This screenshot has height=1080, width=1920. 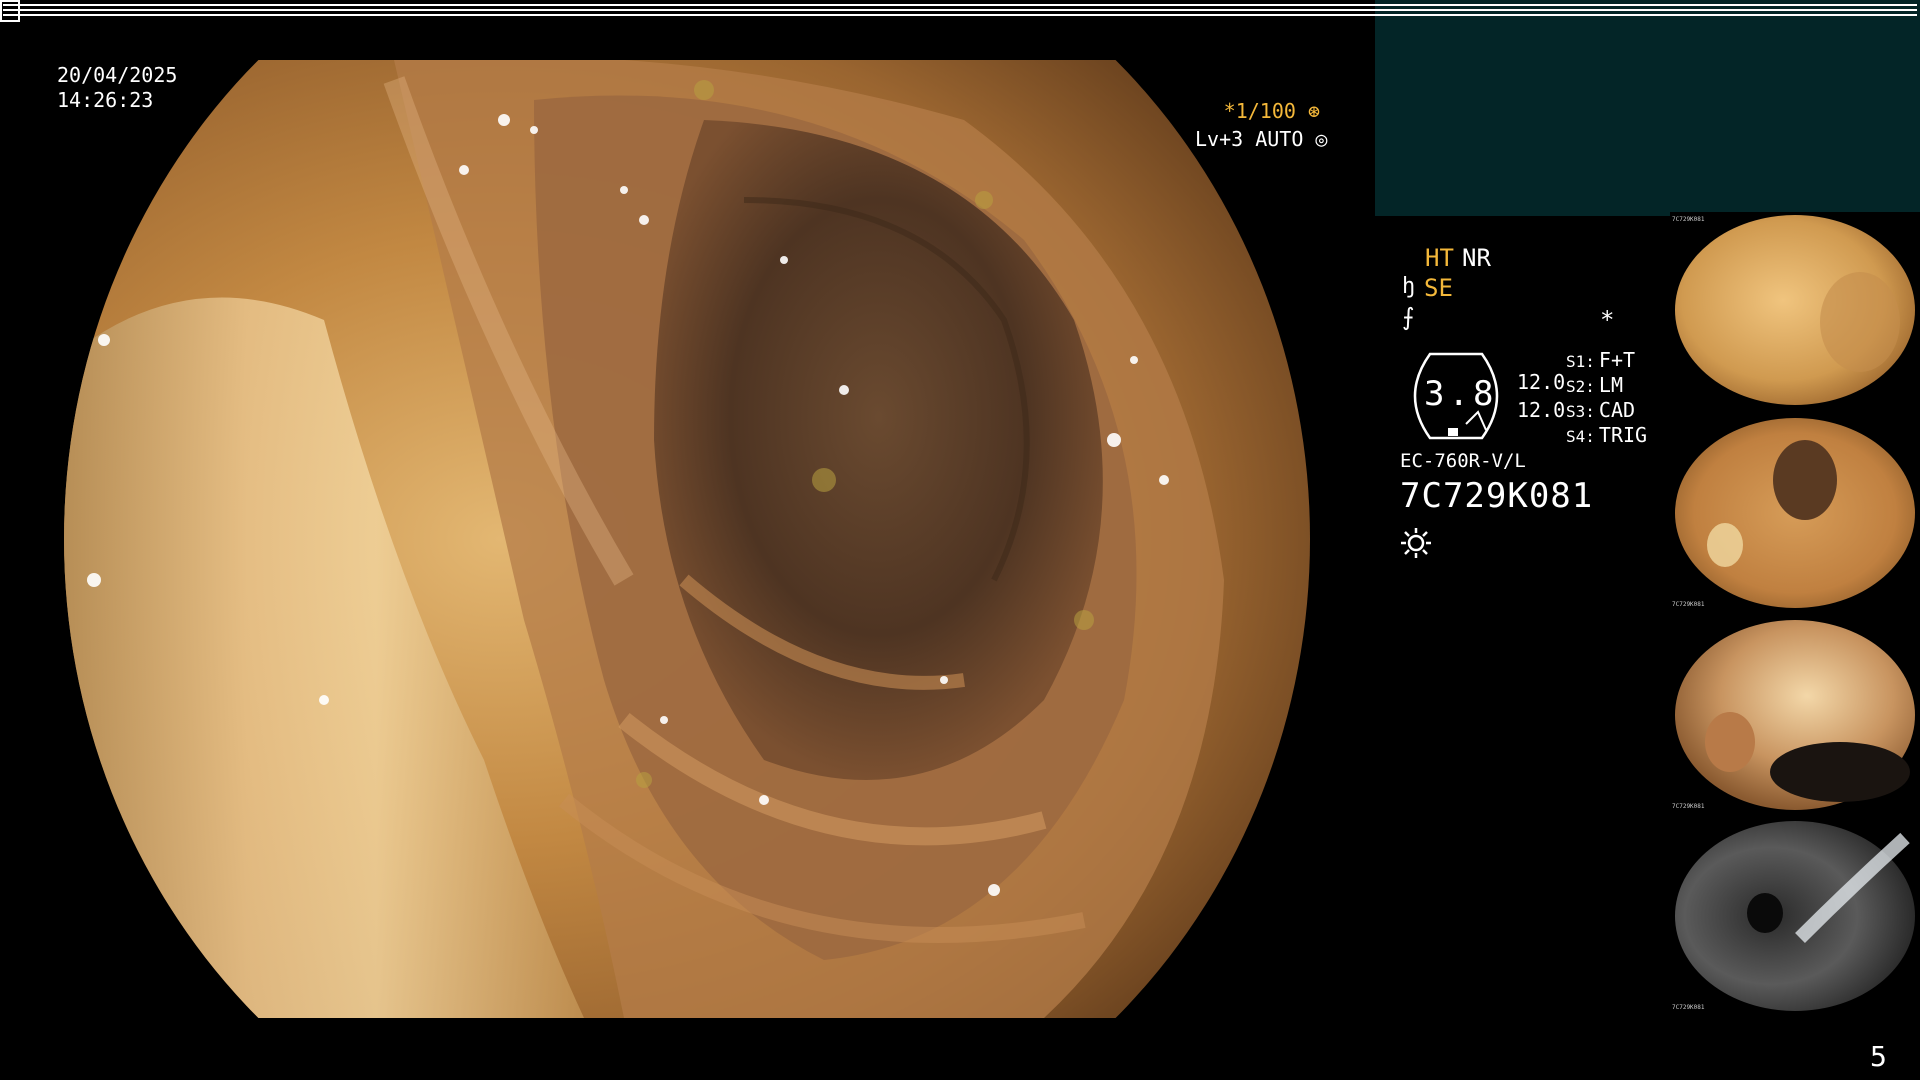 What do you see at coordinates (958, 11) in the screenshot?
I see `memo-icon` at bounding box center [958, 11].